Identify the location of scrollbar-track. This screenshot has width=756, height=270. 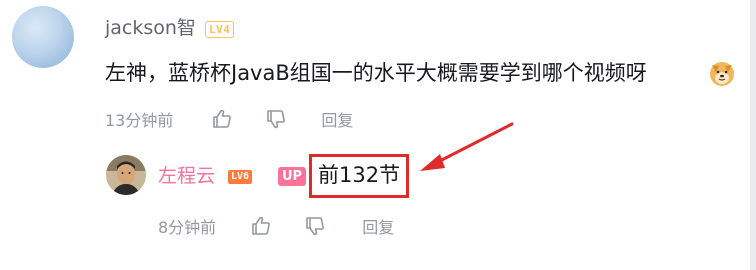
(753, 135).